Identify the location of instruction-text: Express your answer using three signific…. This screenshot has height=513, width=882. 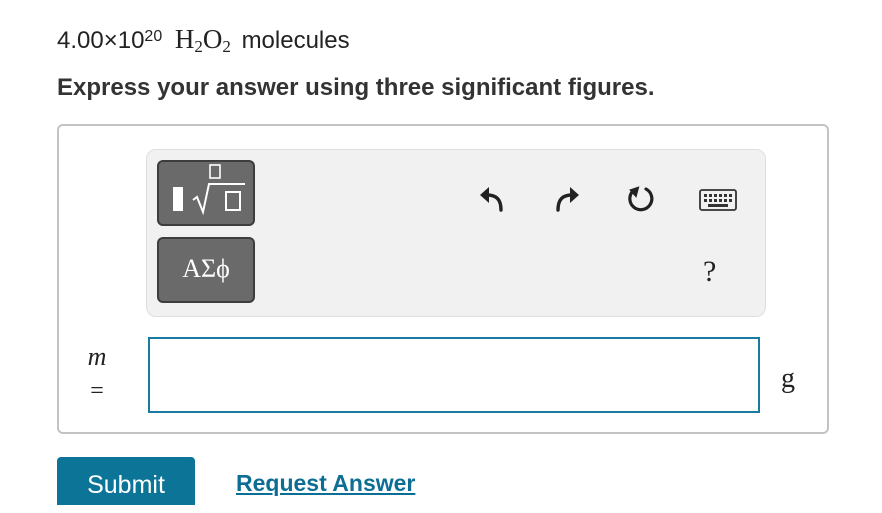
(356, 87).